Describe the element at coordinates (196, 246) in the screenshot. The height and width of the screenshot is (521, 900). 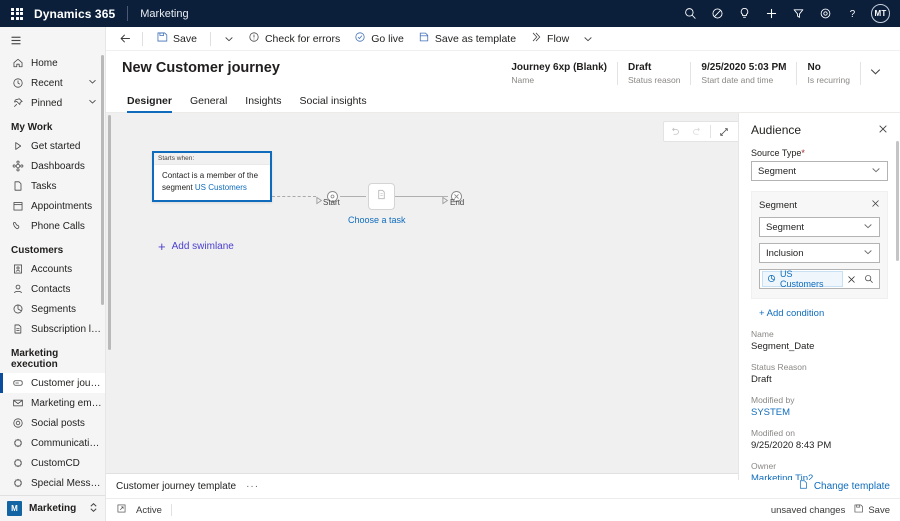
I see `add-swimlane-button: + Add swimlane` at that location.